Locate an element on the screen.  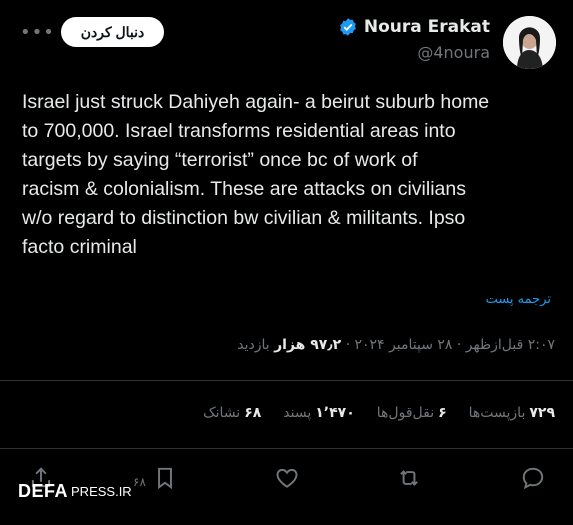
bookmarks-count: ۶۸ is located at coordinates (253, 413).